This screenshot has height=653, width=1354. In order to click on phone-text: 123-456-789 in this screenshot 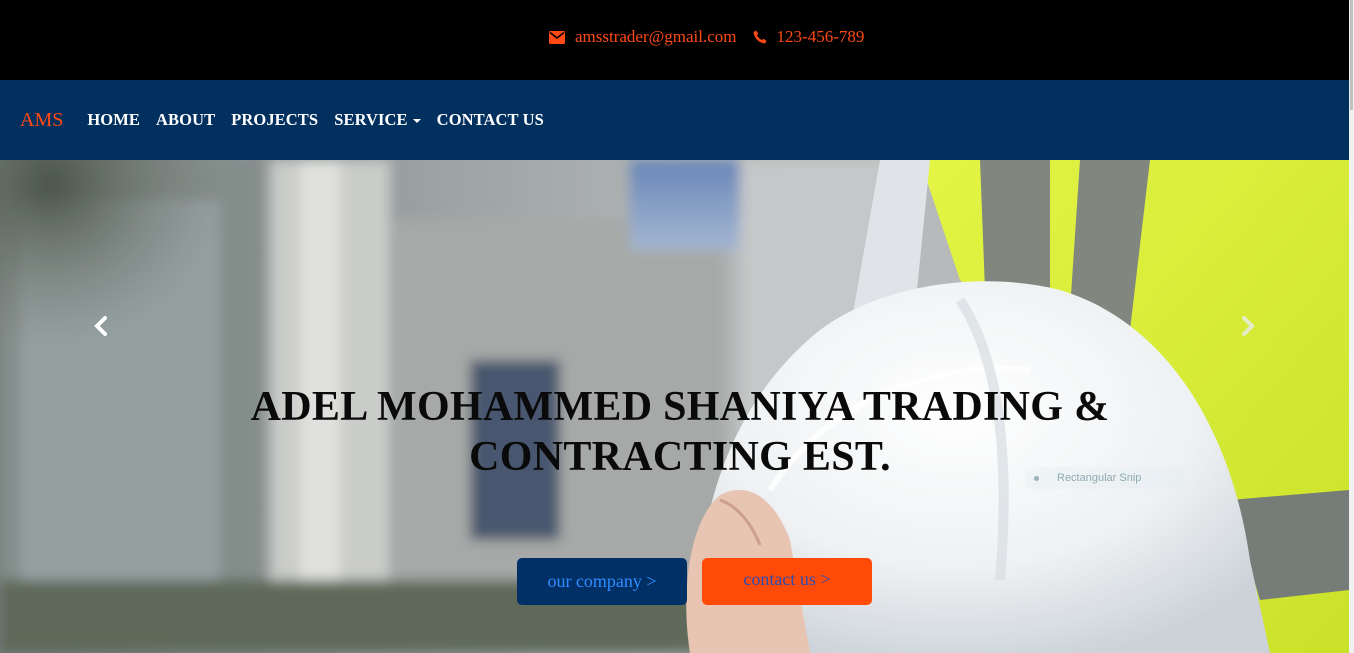, I will do `click(821, 37)`.